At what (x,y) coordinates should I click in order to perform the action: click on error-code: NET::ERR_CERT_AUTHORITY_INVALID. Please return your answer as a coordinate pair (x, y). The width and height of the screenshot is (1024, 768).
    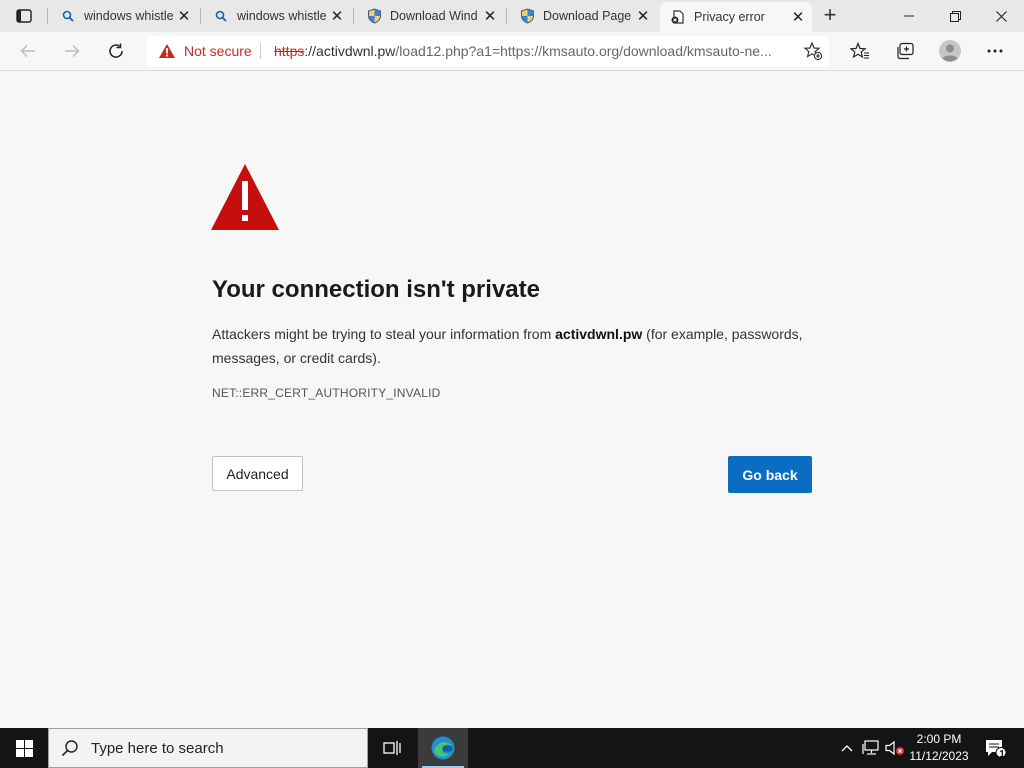
    Looking at the image, I should click on (326, 393).